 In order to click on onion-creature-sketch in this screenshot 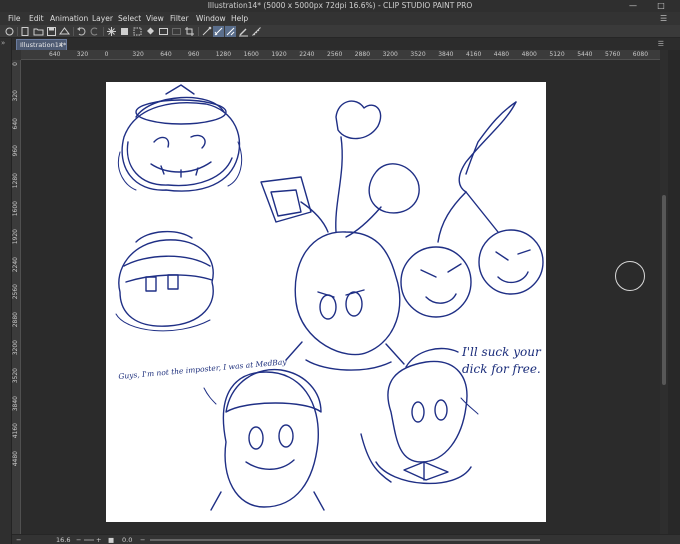, I will do `click(416, 416)`.